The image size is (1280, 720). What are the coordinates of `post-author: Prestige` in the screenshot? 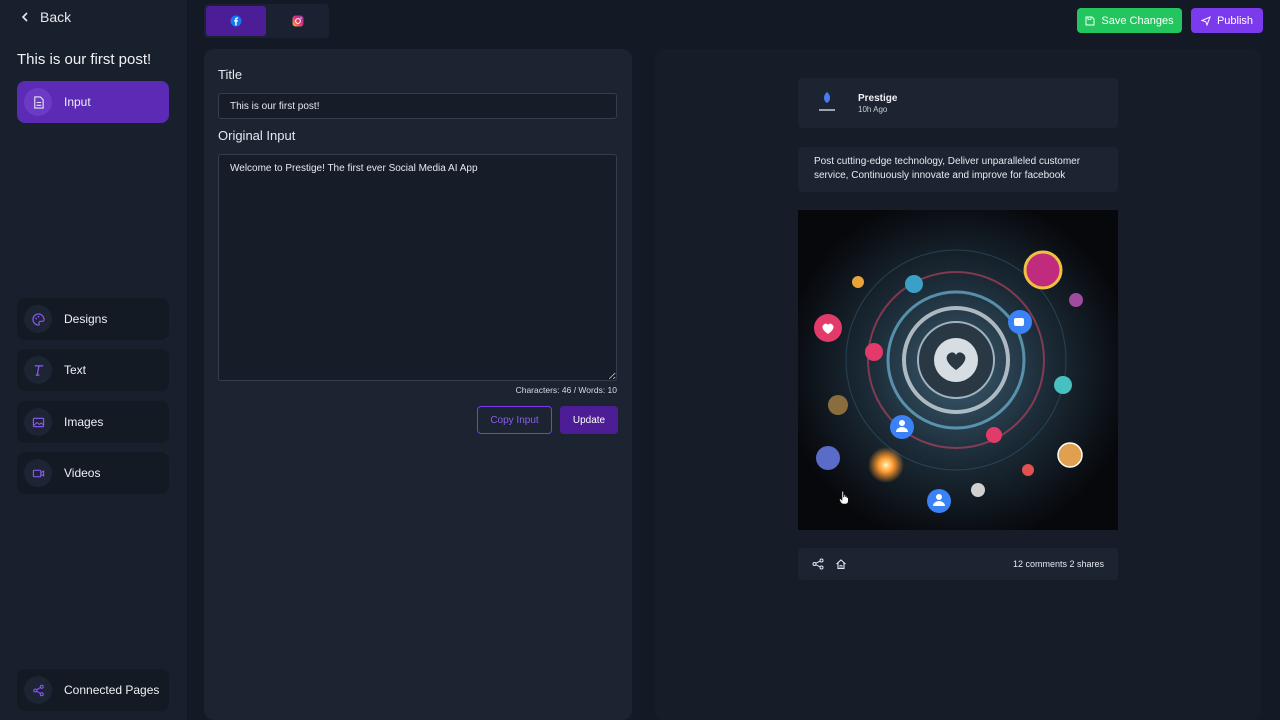 It's located at (878, 98).